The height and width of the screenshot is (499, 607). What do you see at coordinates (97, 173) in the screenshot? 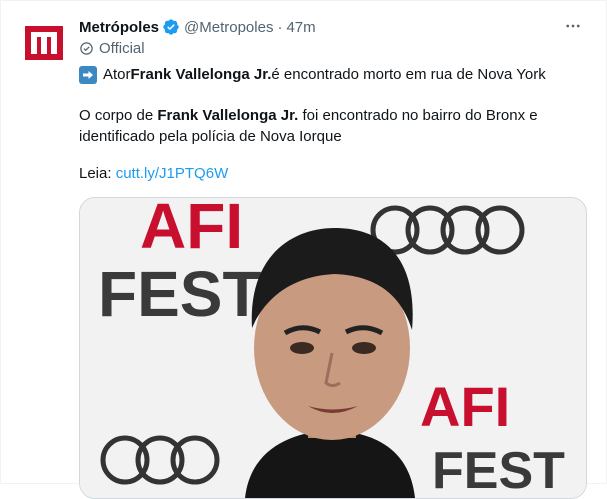
I see `read-label: Leia:` at bounding box center [97, 173].